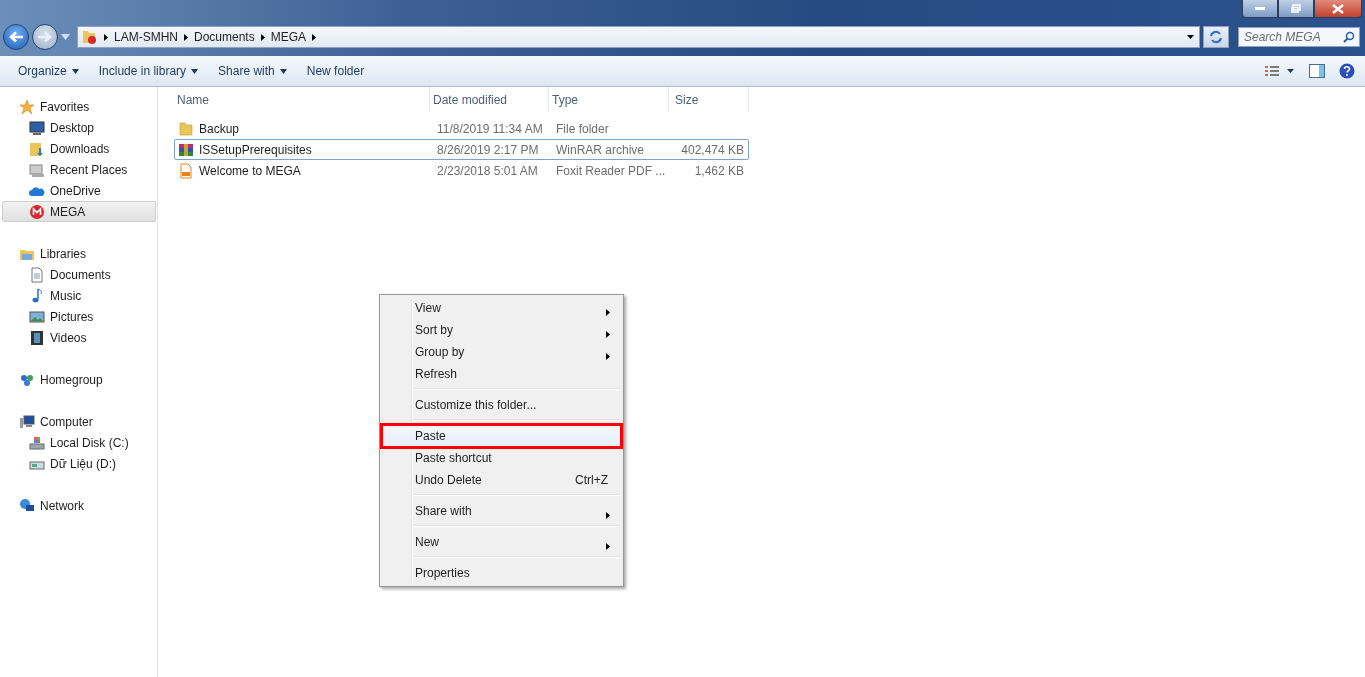  I want to click on document-icon, so click(37, 274).